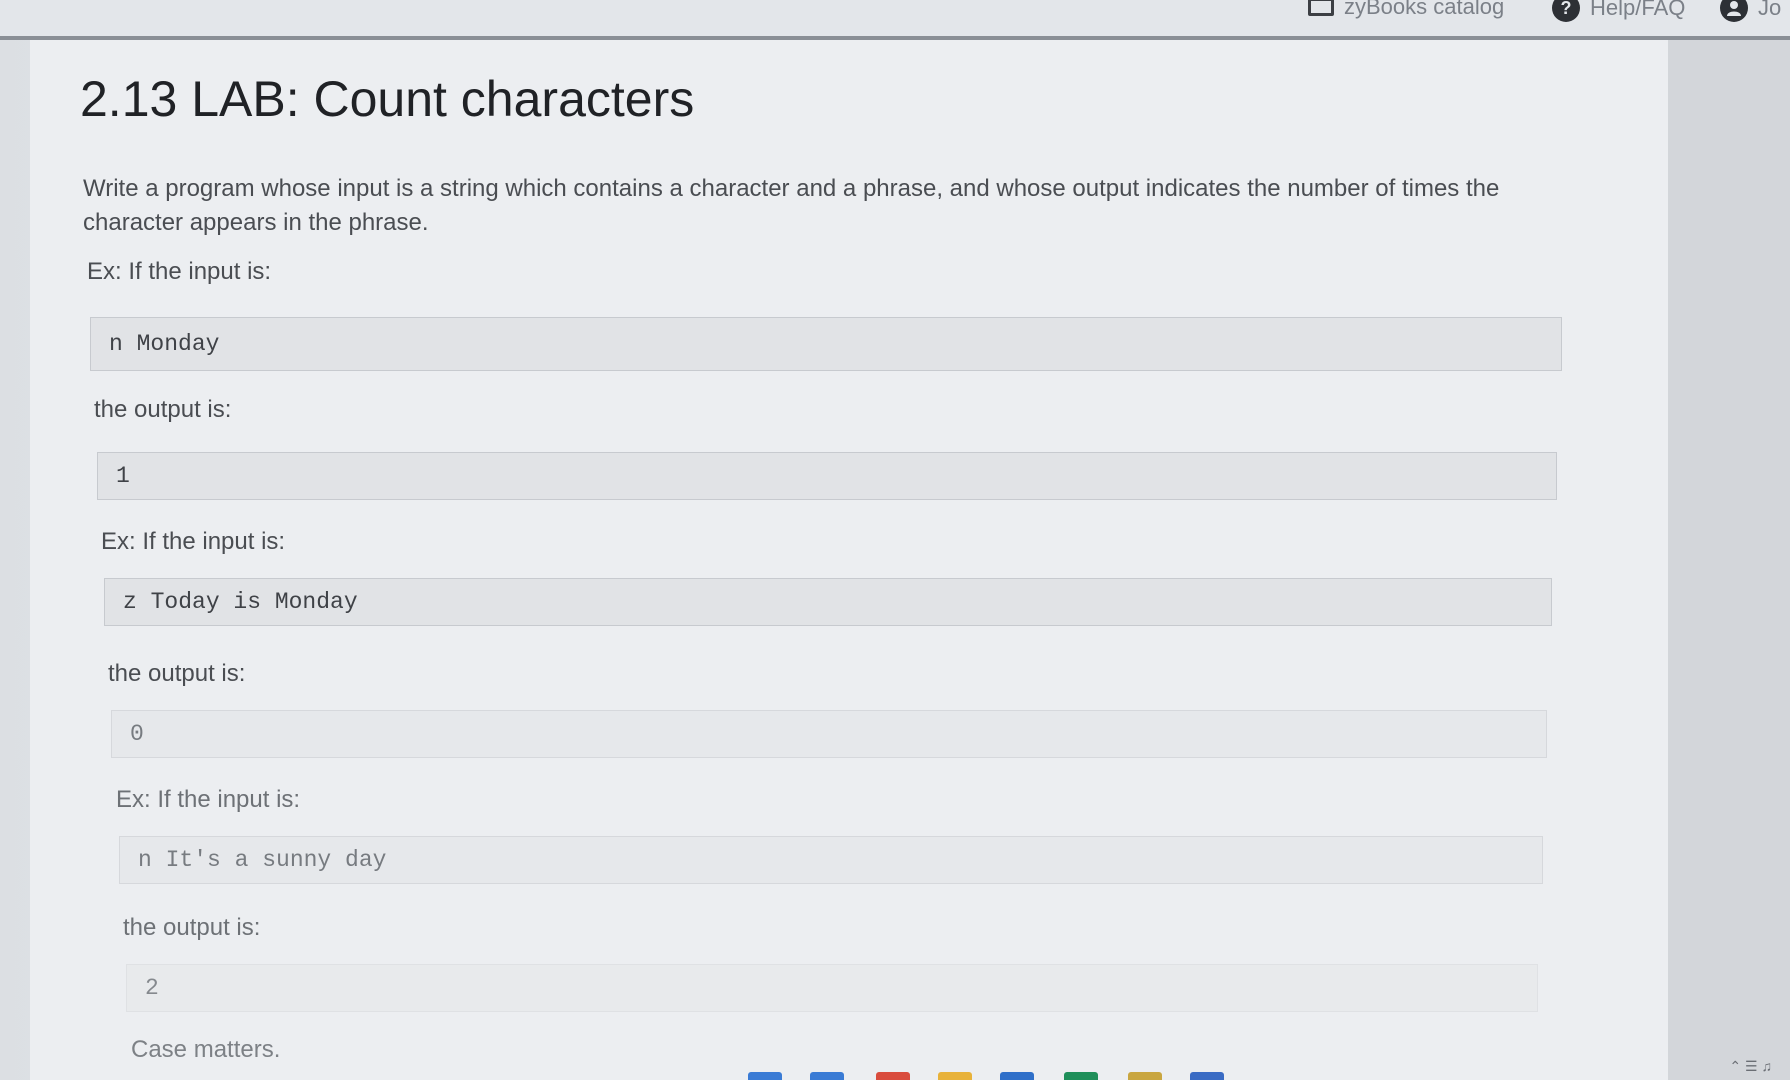 The image size is (1790, 1080). What do you see at coordinates (387, 99) in the screenshot?
I see `page-title: 2.13 LAB: Count characters` at bounding box center [387, 99].